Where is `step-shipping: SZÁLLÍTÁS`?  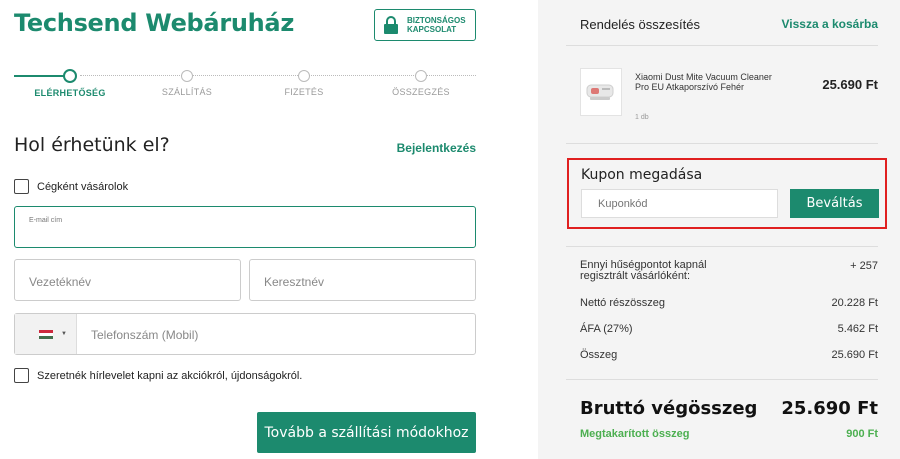 step-shipping: SZÁLLÍTÁS is located at coordinates (187, 82).